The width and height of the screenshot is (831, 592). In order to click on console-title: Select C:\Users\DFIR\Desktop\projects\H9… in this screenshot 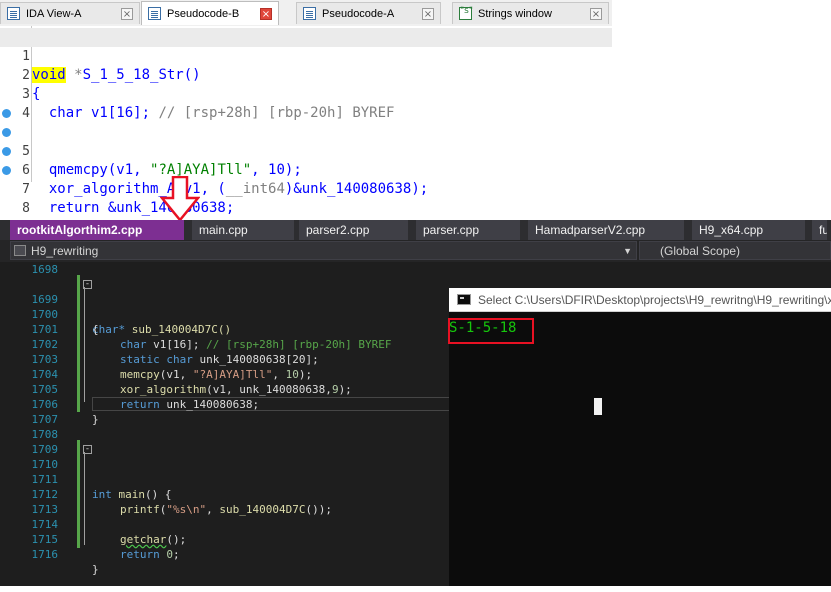, I will do `click(654, 300)`.